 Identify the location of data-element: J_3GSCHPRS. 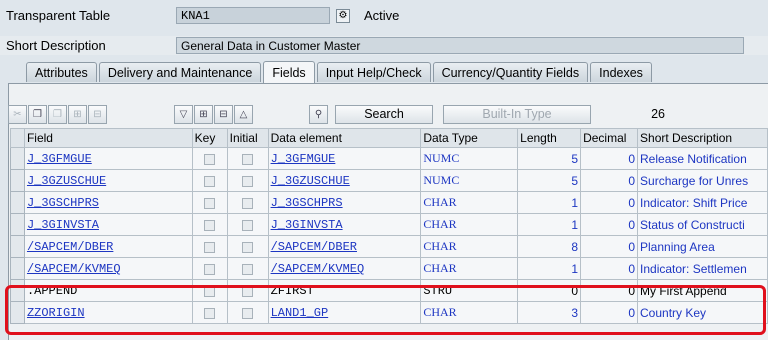
(344, 202).